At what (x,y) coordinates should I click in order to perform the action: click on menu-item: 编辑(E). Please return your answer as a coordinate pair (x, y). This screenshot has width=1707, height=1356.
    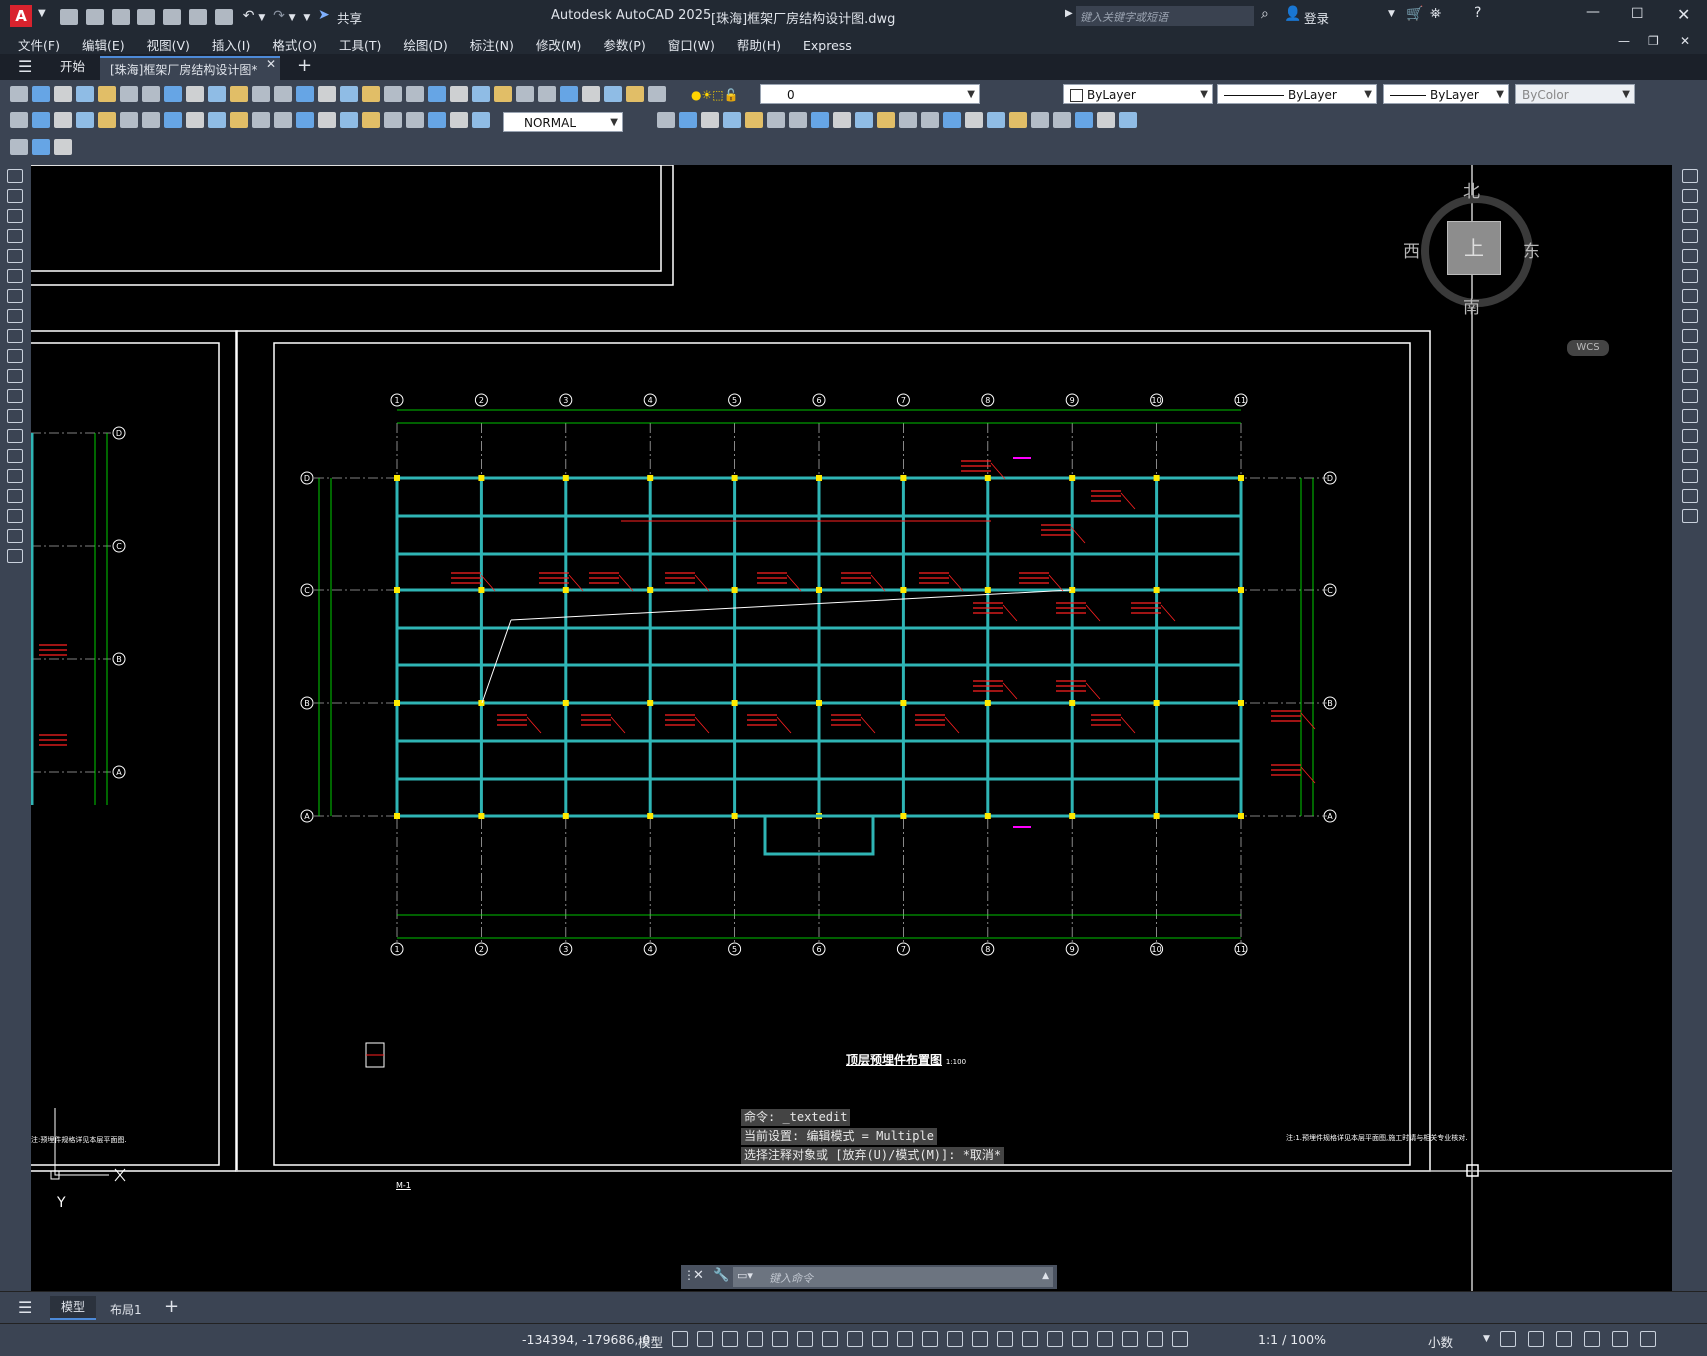
    Looking at the image, I should click on (103, 44).